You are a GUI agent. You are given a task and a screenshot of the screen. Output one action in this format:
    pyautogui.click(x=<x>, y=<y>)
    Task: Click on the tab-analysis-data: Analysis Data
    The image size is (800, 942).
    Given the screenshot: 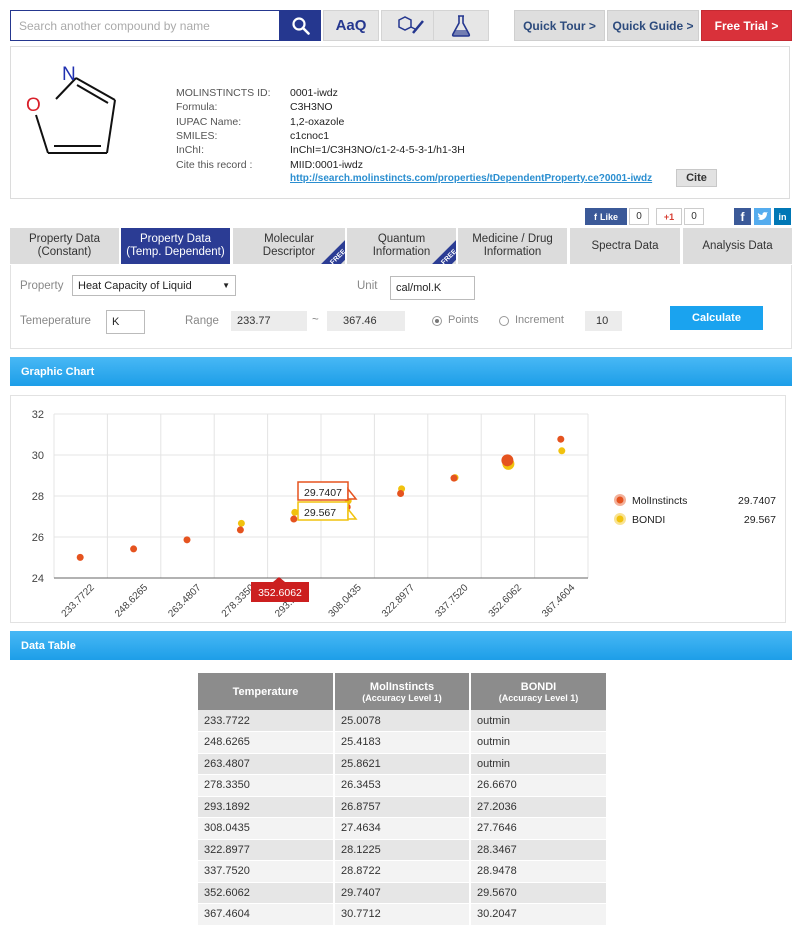 What is the action you would take?
    pyautogui.click(x=737, y=246)
    